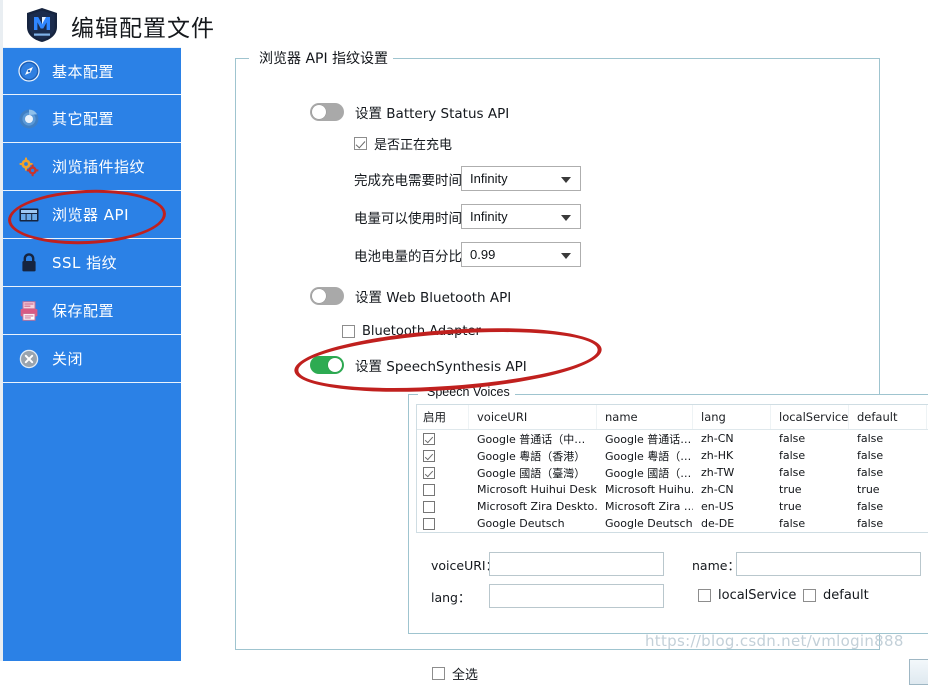  I want to click on battery-api-toggle-row: 设置 Battery Status API, so click(409, 112).